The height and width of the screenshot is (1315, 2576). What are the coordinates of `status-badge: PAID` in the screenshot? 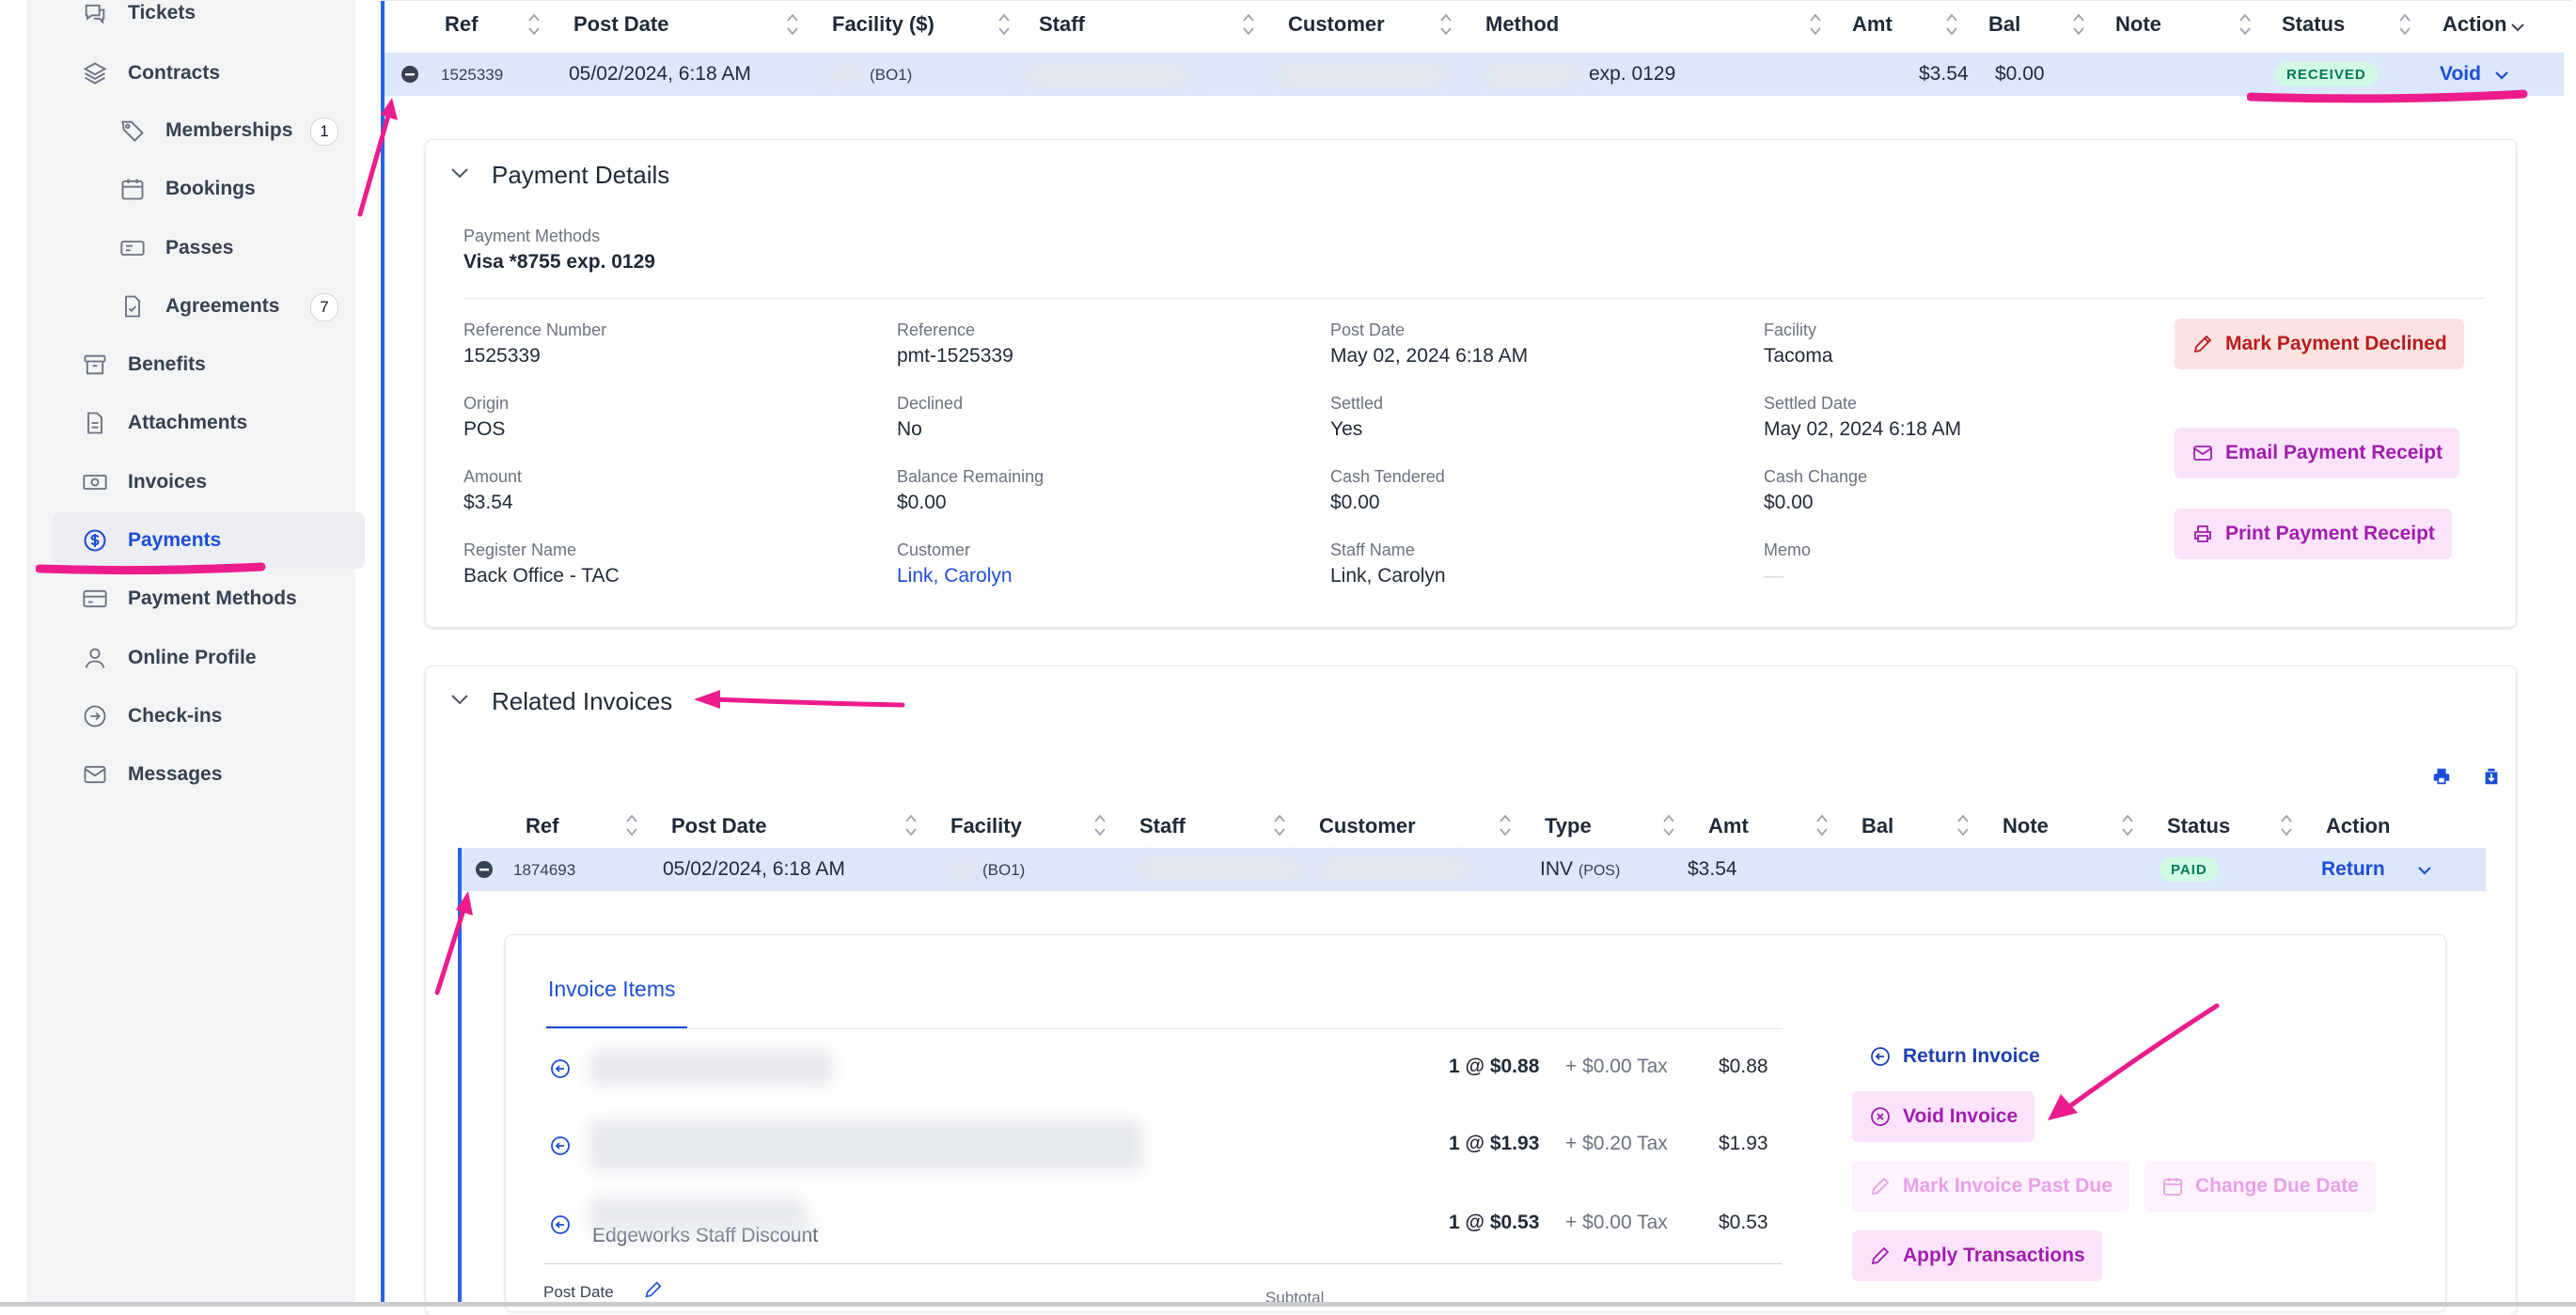 It's located at (2189, 869).